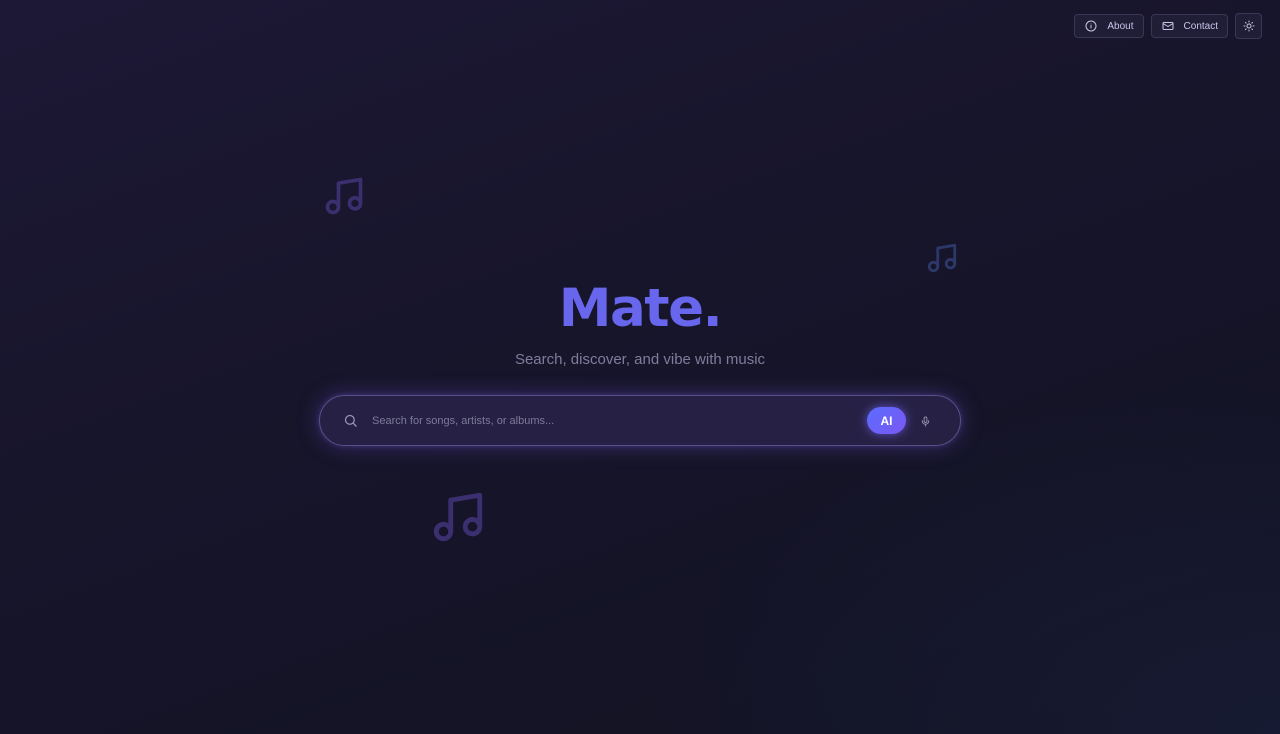 This screenshot has height=734, width=1280. I want to click on top-nav: About Contact, so click(1168, 26).